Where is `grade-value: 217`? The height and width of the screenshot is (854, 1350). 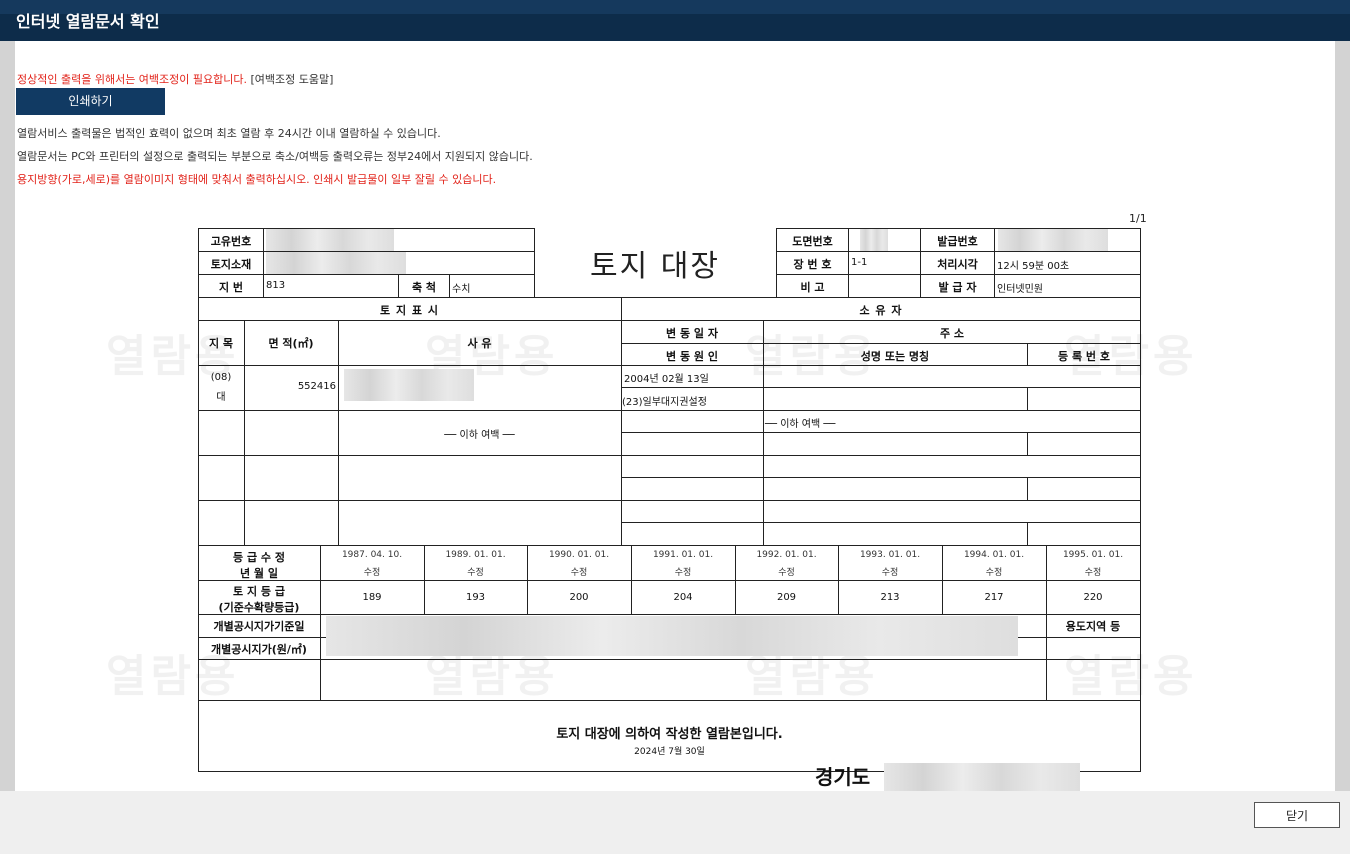
grade-value: 217 is located at coordinates (994, 597).